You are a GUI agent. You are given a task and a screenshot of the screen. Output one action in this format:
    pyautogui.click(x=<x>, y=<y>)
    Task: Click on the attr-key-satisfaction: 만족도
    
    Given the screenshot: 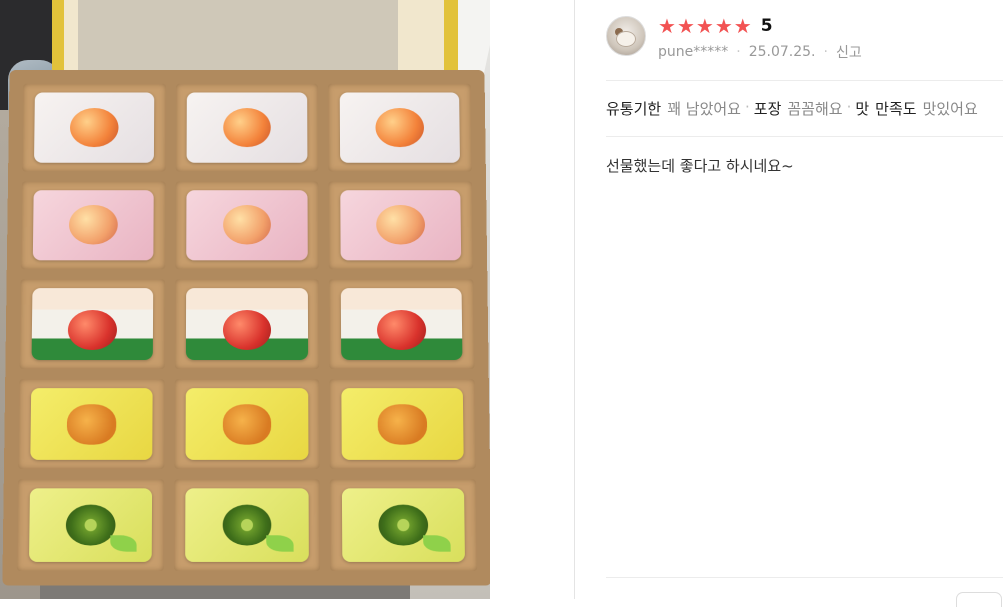 What is the action you would take?
    pyautogui.click(x=896, y=109)
    